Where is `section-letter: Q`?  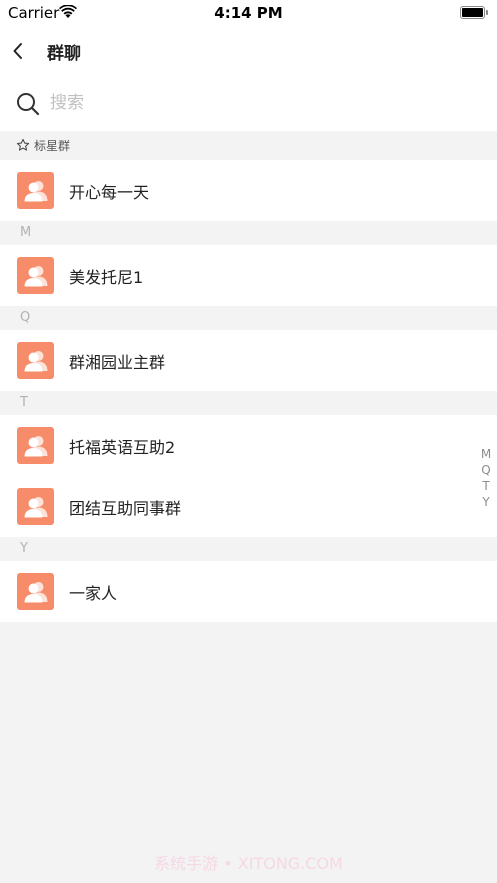 section-letter: Q is located at coordinates (25, 317).